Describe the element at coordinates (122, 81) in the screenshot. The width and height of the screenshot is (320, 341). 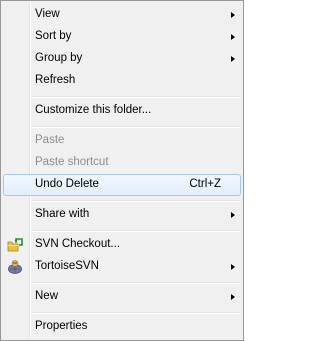
I see `menu-item-refresh: Refresh` at that location.